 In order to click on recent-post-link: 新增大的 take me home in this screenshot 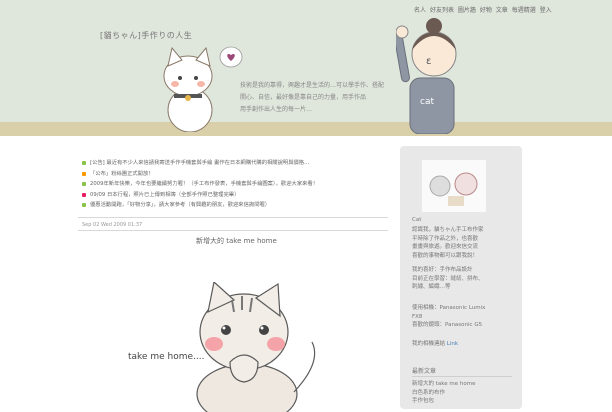, I will do `click(464, 384)`.